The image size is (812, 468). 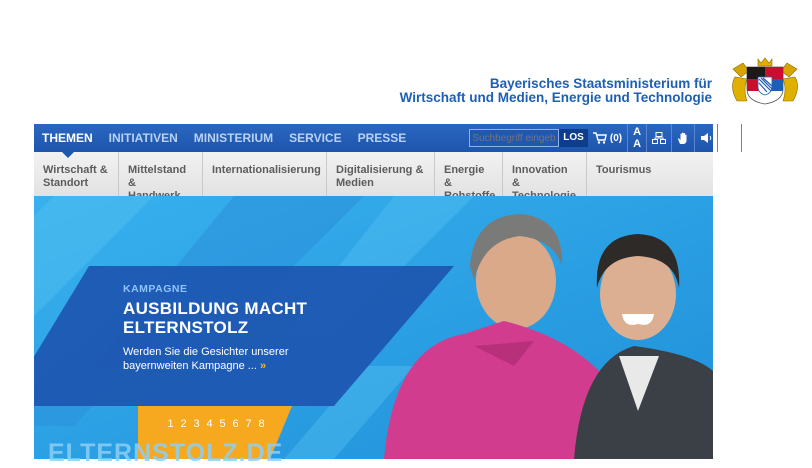 I want to click on subnav-internationalisierung: Internationalisierung, so click(x=265, y=174).